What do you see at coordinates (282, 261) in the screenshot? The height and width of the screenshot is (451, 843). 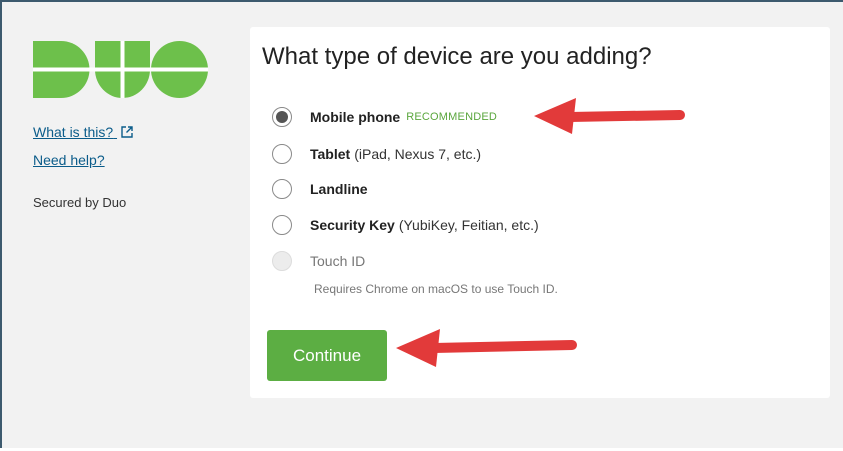 I see `radio-touch-id` at bounding box center [282, 261].